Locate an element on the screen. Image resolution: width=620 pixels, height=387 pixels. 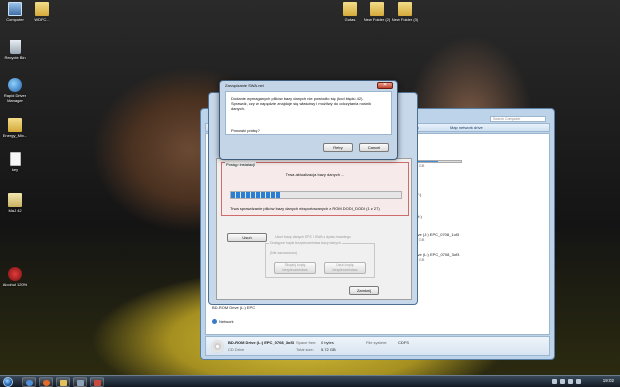
desktop-icon-key: key is located at coordinates (15, 162).